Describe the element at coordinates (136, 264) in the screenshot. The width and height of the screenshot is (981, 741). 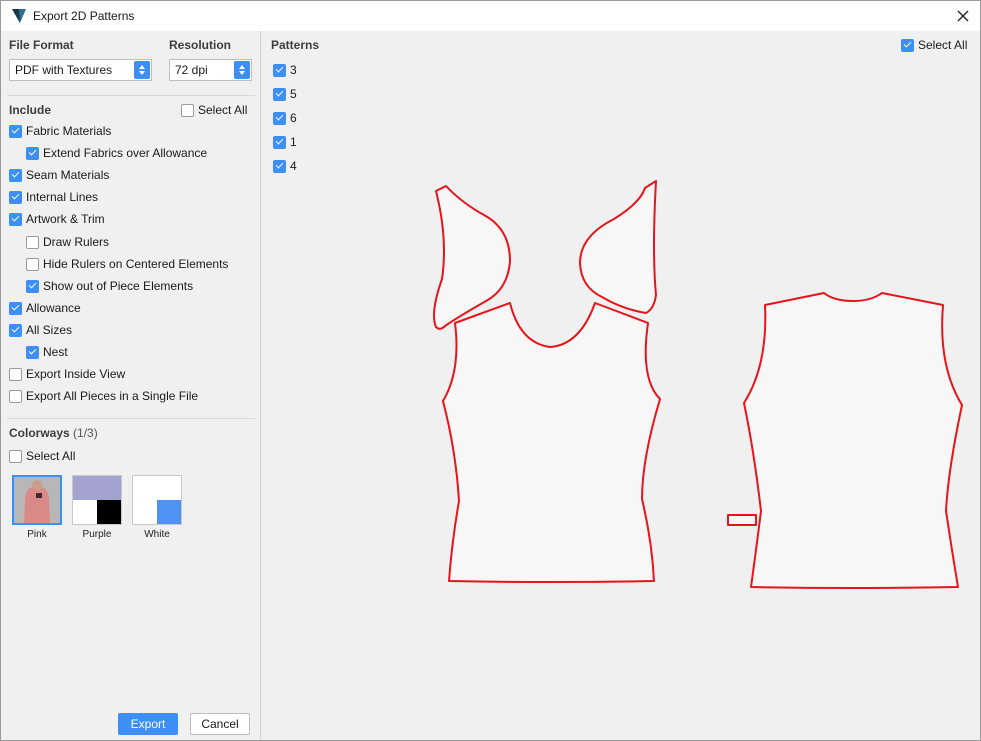
I see `hide-rulers-label: Hide Rulers on Centered Elements` at that location.